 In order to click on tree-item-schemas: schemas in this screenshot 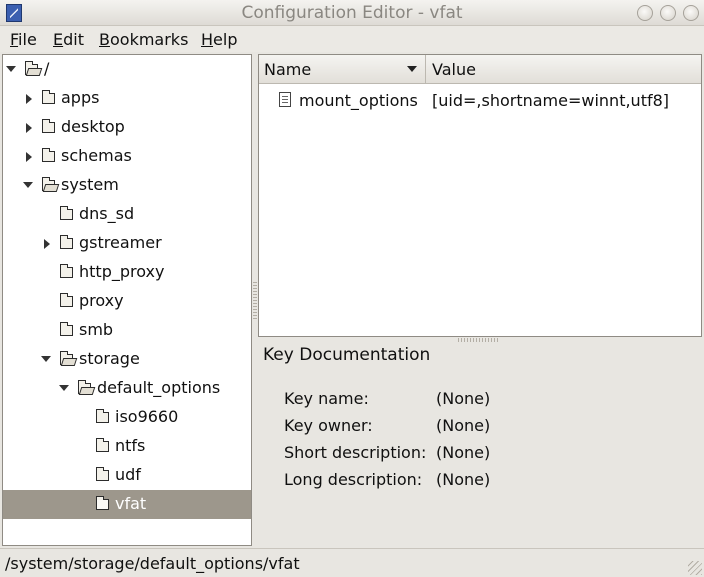, I will do `click(127, 156)`.